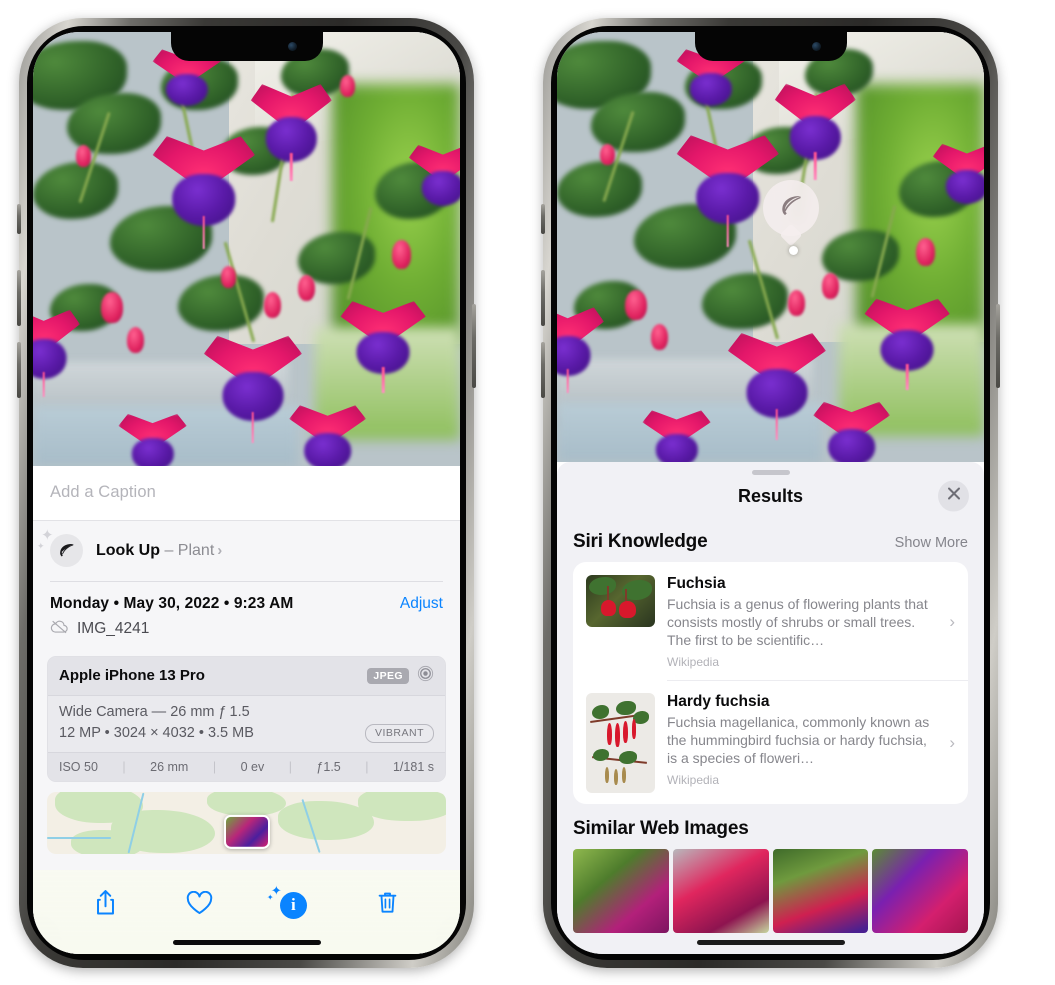 The width and height of the screenshot is (1055, 985). I want to click on delete-button, so click(387, 905).